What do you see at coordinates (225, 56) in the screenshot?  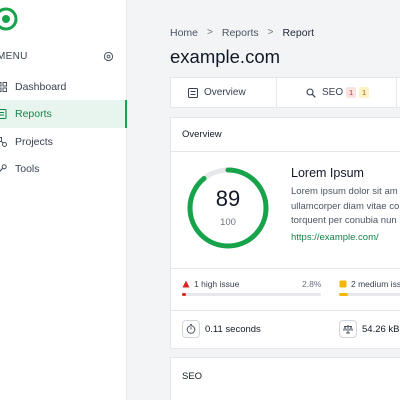 I see `page-title: example.com` at bounding box center [225, 56].